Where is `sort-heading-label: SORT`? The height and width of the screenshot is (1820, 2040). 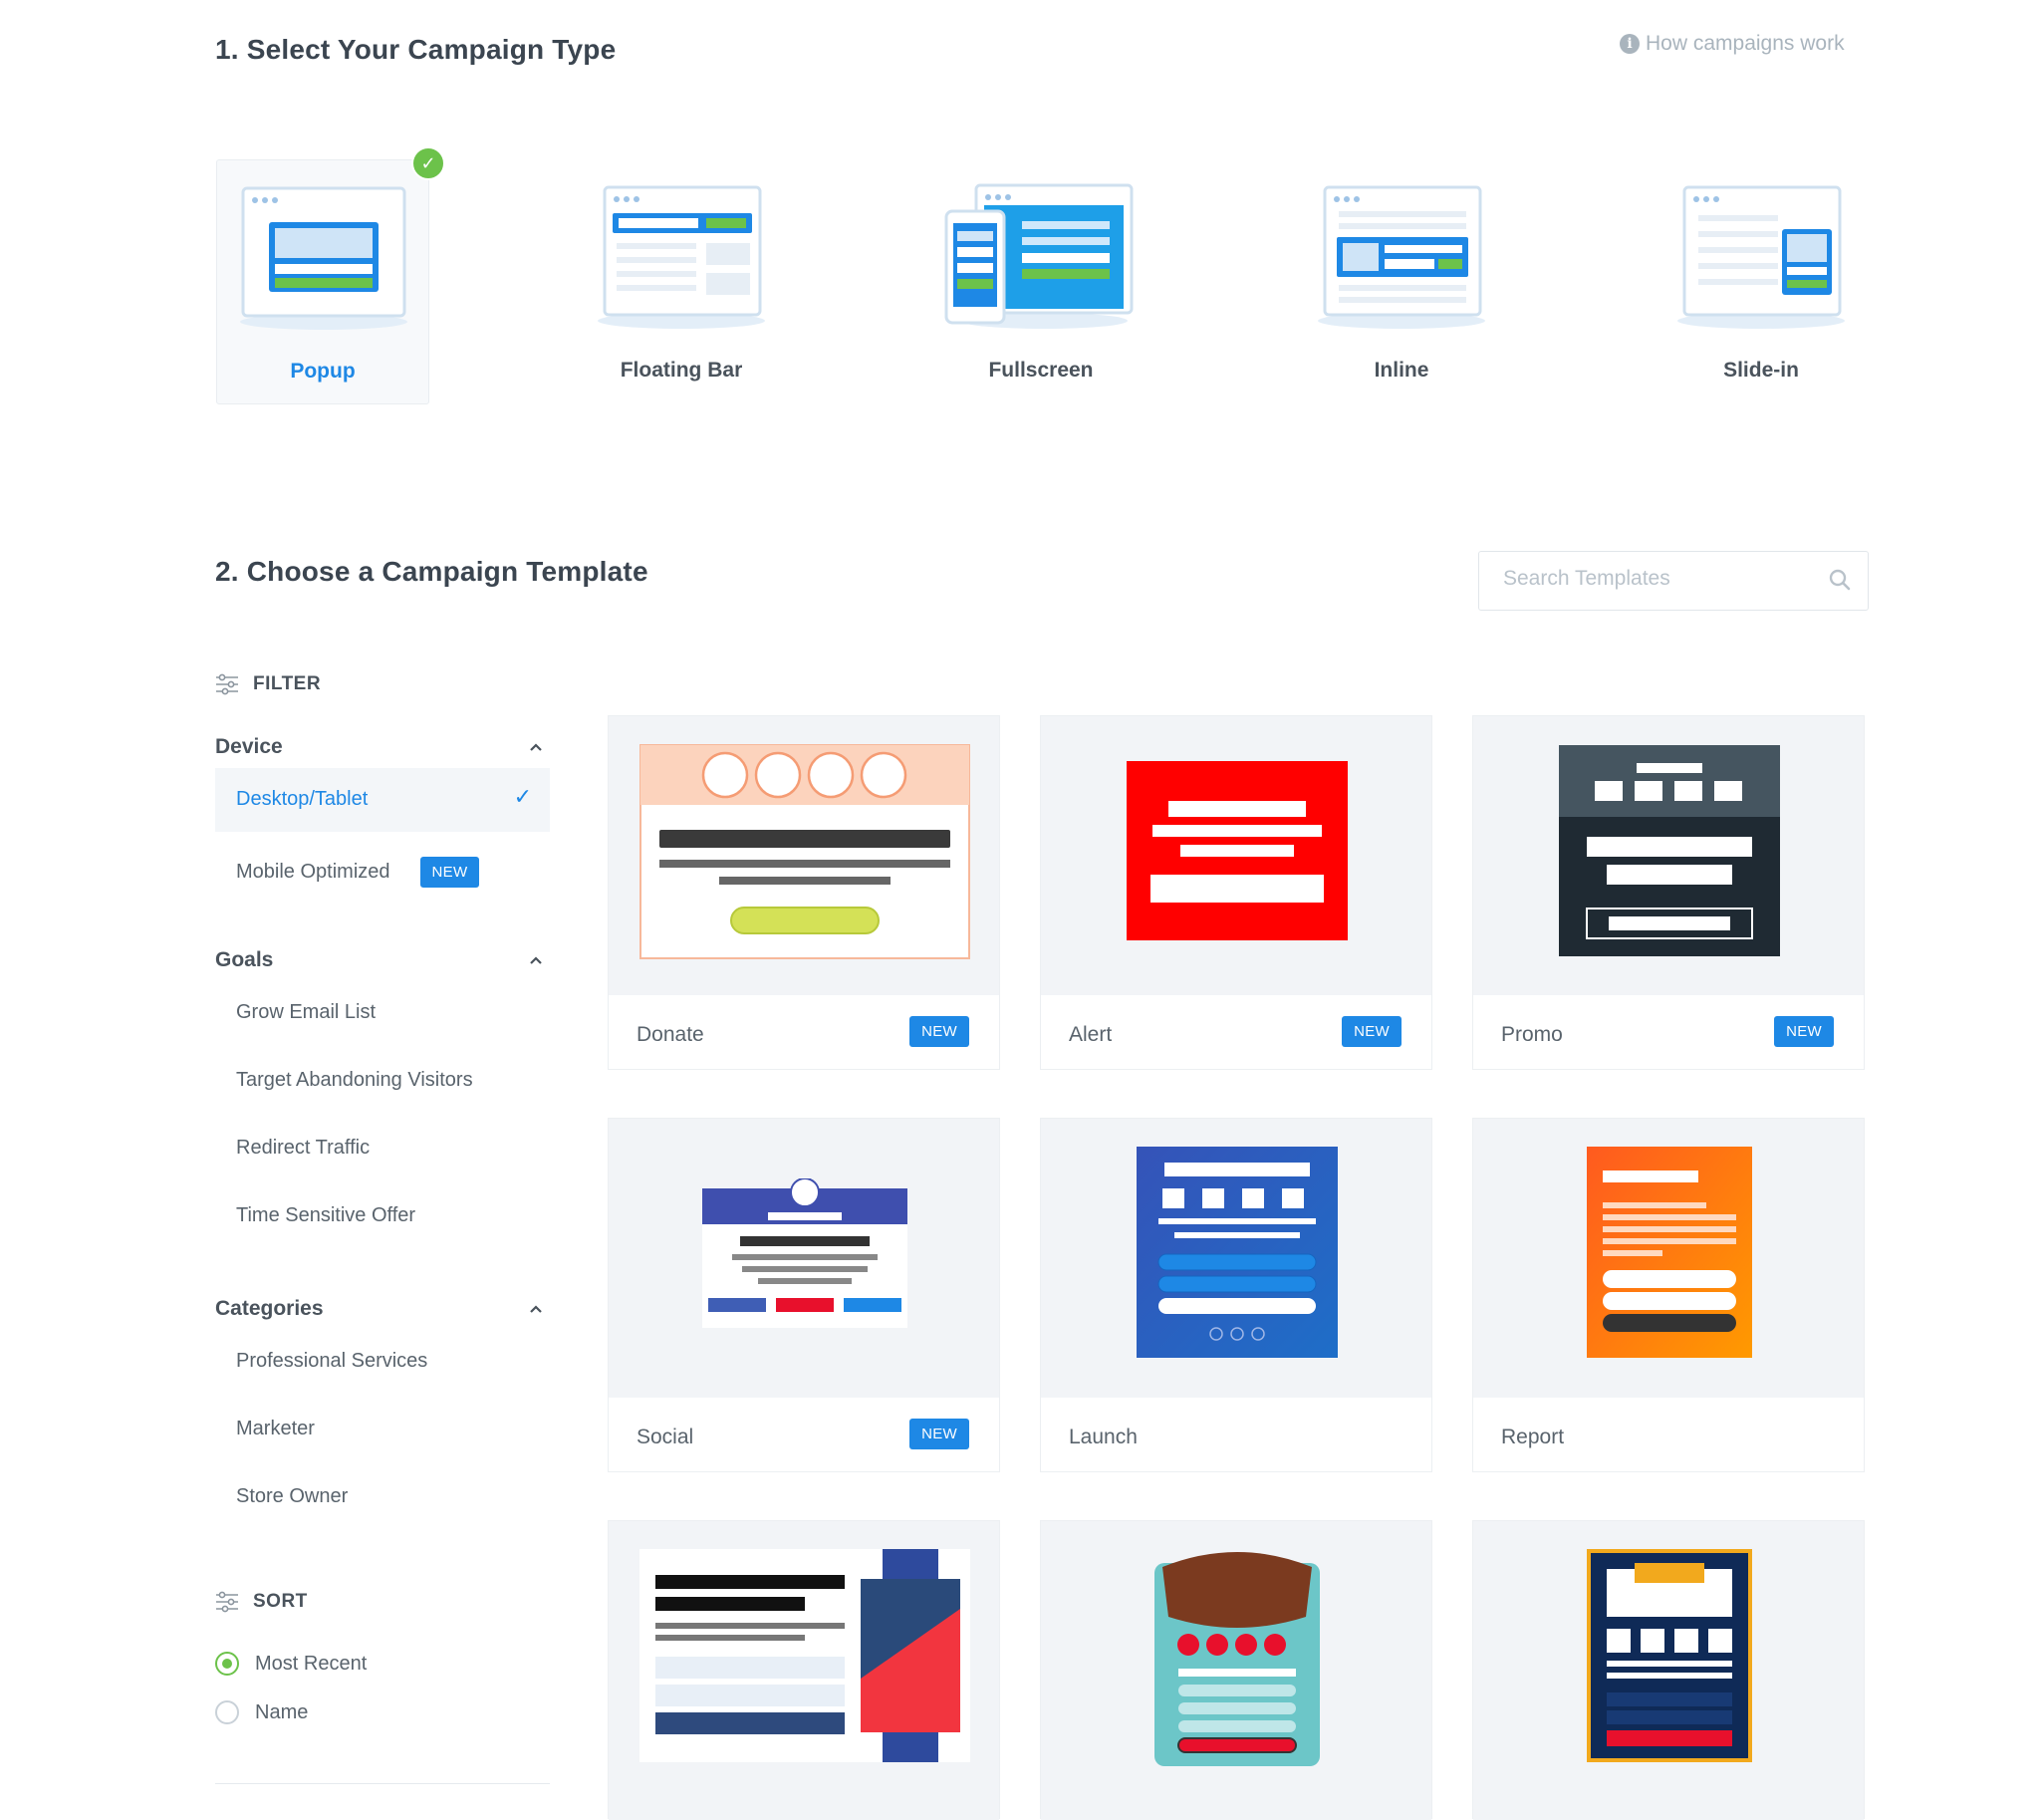 sort-heading-label: SORT is located at coordinates (280, 1601).